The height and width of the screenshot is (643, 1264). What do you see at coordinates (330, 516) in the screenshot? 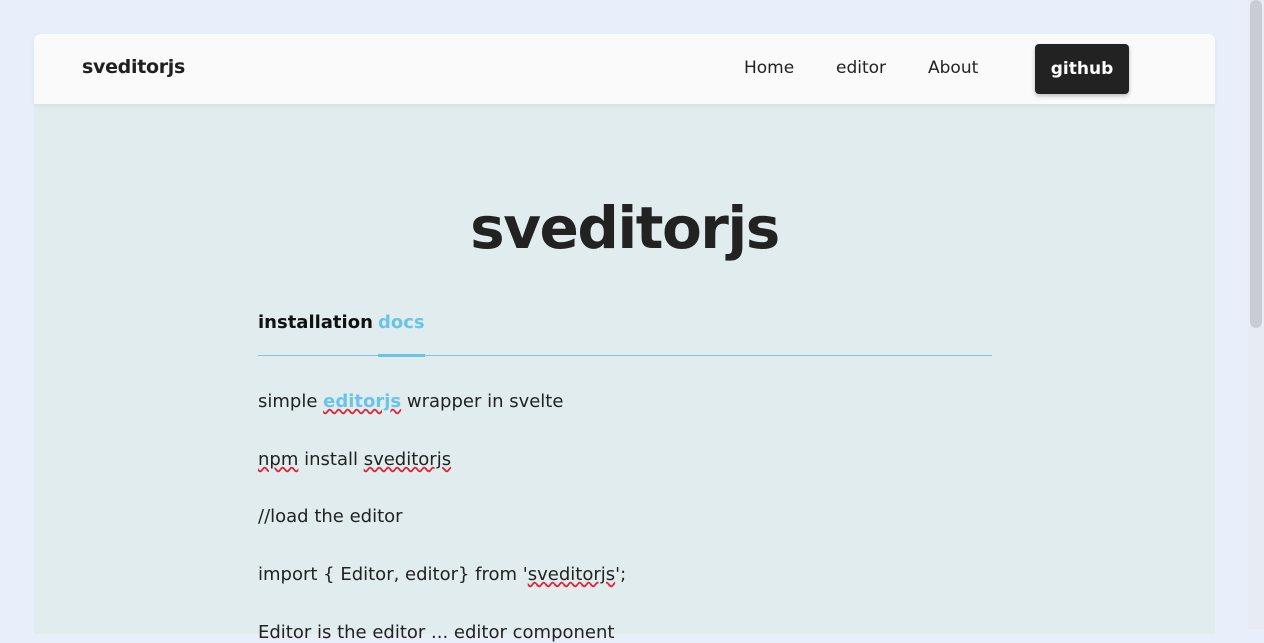
I see `code-comment-line: //load the editor` at bounding box center [330, 516].